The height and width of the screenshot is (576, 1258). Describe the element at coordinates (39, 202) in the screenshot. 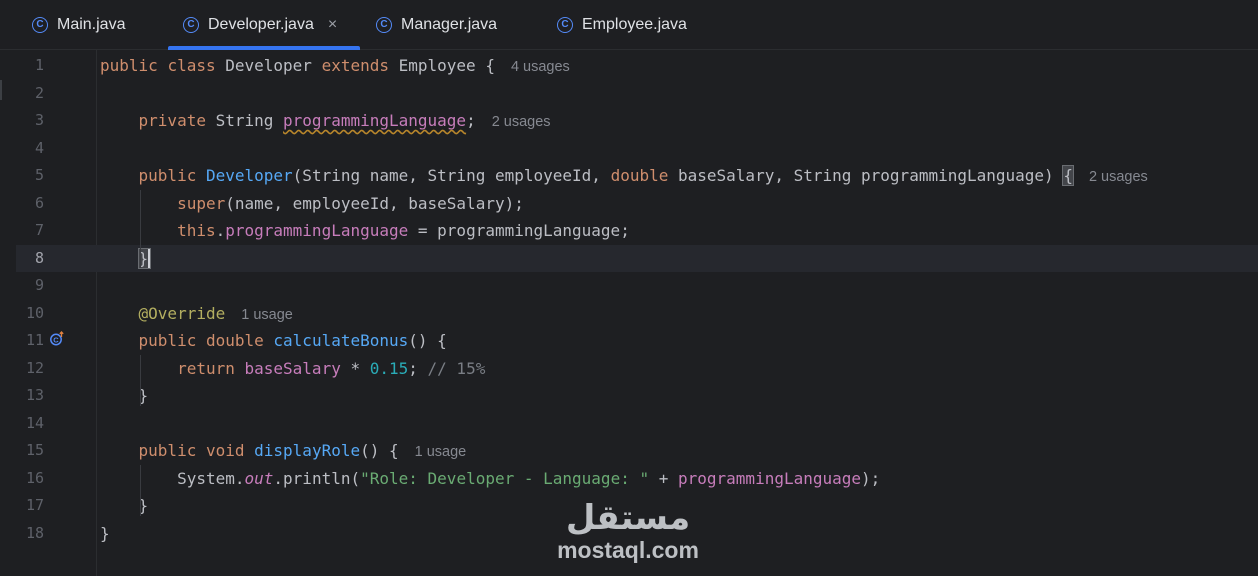

I see `line-number: 6` at that location.